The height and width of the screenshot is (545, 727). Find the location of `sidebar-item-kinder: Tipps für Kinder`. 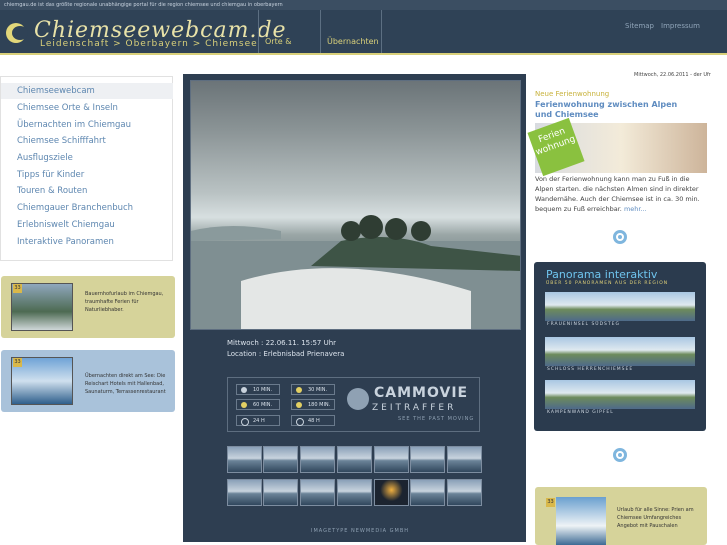

sidebar-item-kinder: Tipps für Kinder is located at coordinates (87, 175).